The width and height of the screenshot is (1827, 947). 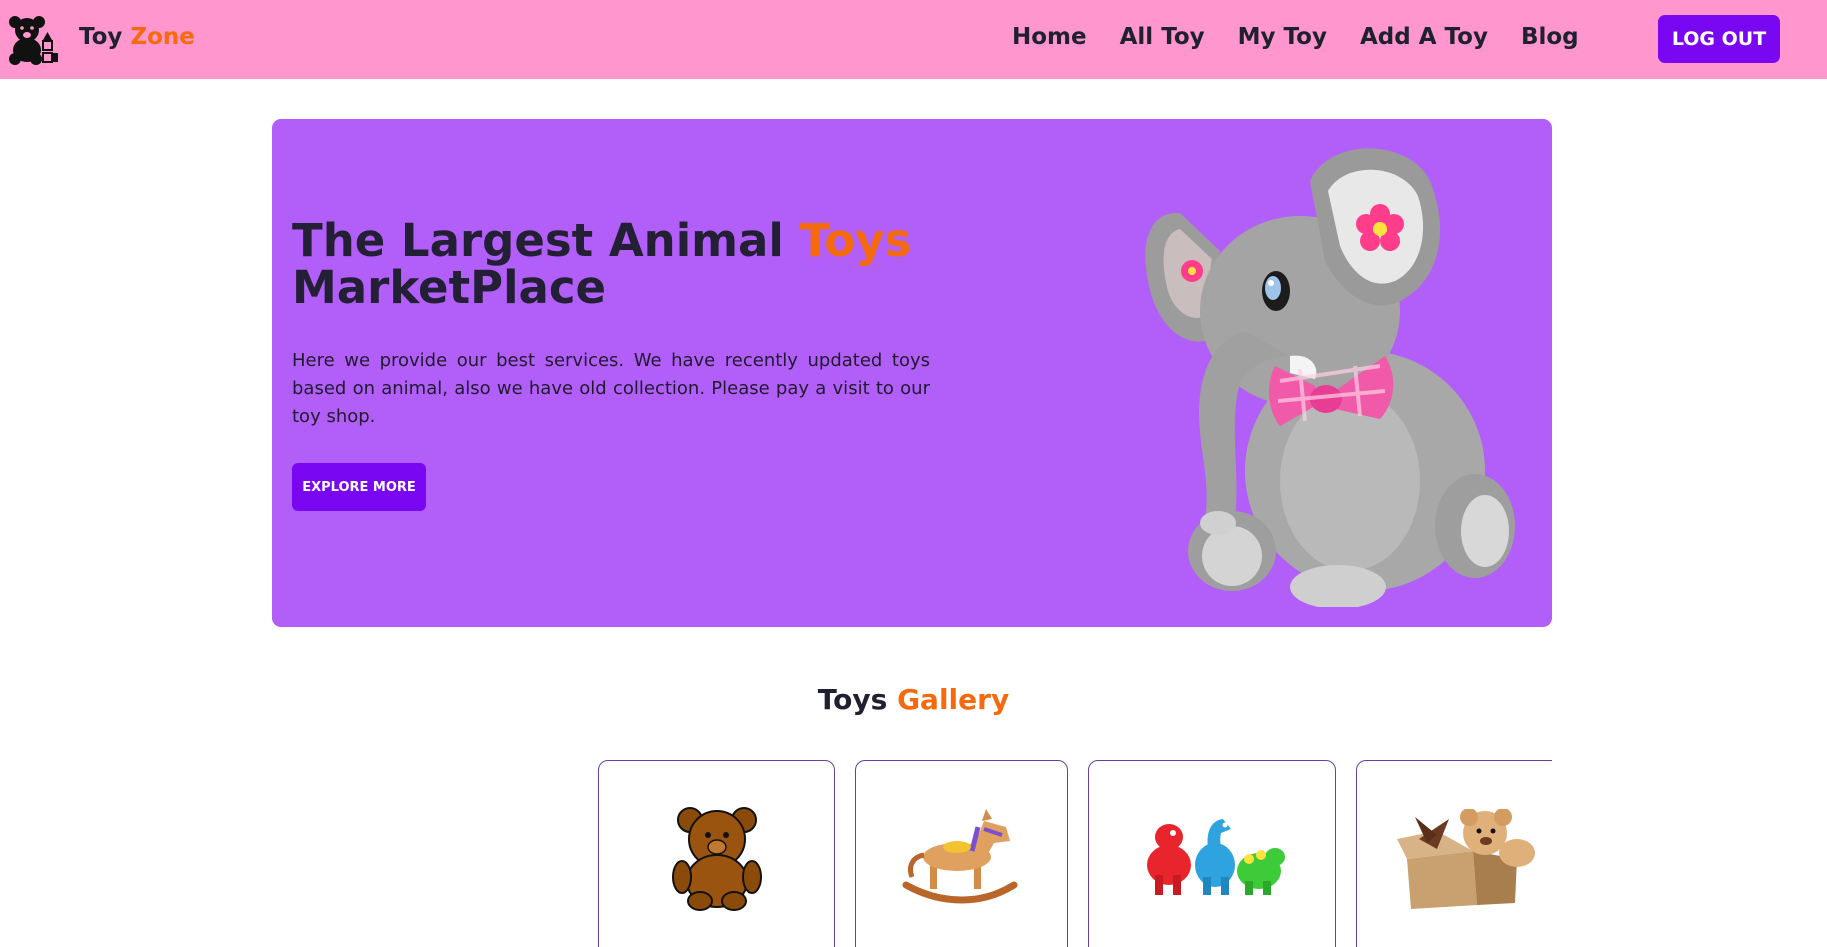 What do you see at coordinates (32, 39) in the screenshot?
I see `teddy-bear-blocks-icon` at bounding box center [32, 39].